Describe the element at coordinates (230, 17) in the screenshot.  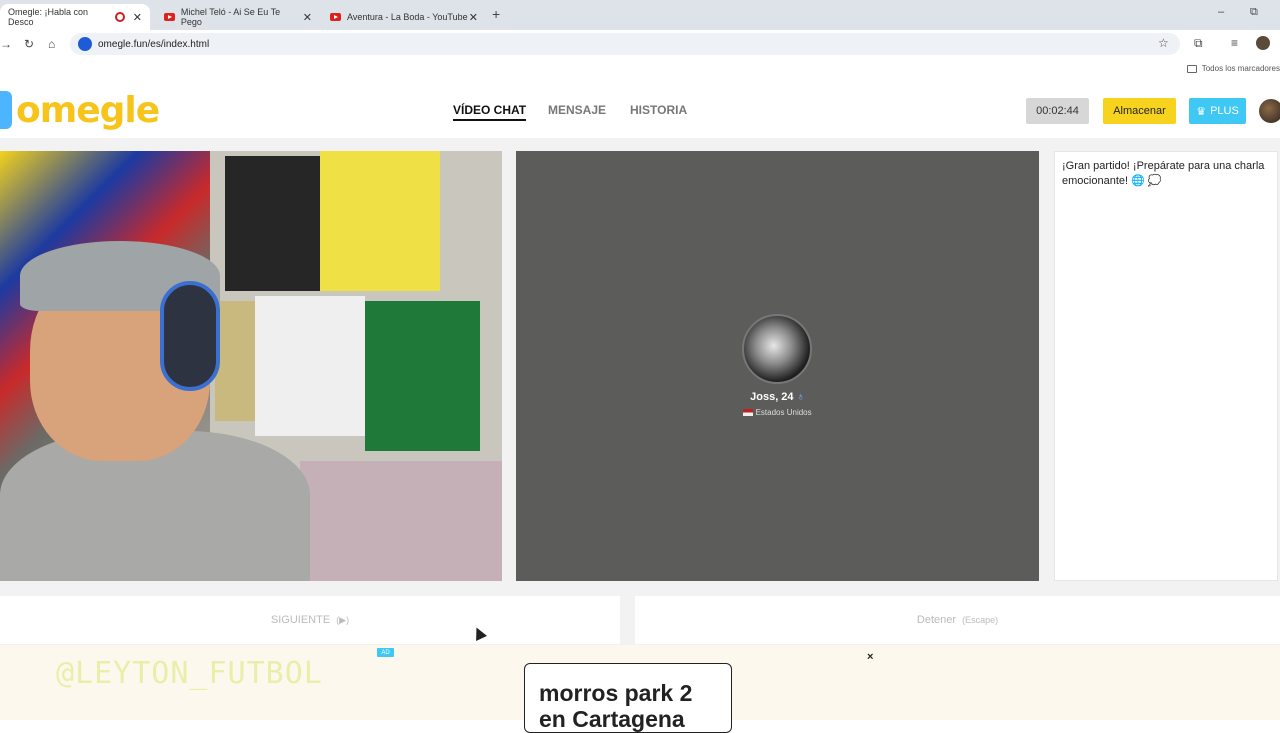
I see `tab-title: Michel Teló - Ai Se Eu Te Pego` at that location.